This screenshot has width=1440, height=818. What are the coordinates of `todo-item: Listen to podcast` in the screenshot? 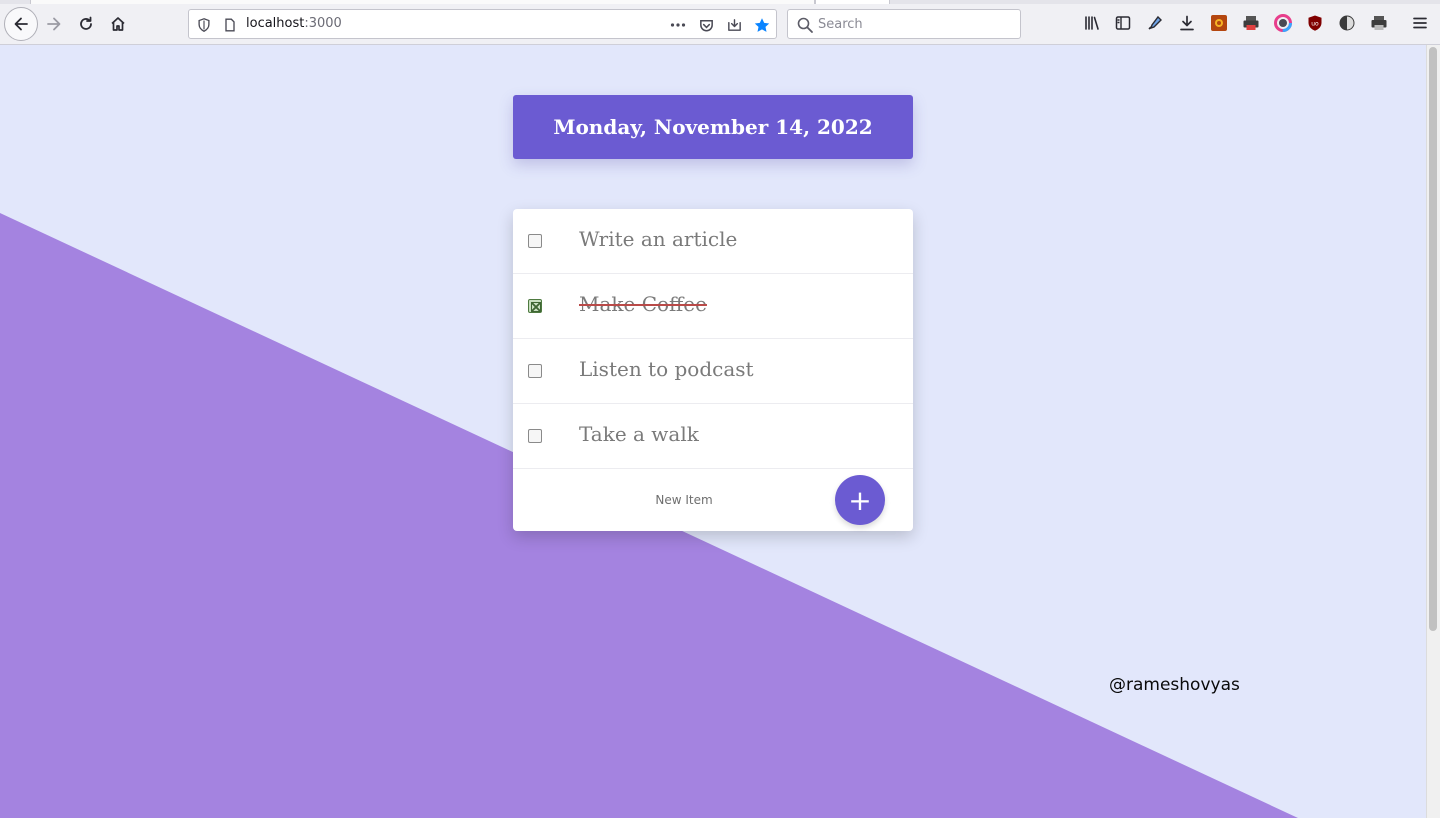 It's located at (713, 371).